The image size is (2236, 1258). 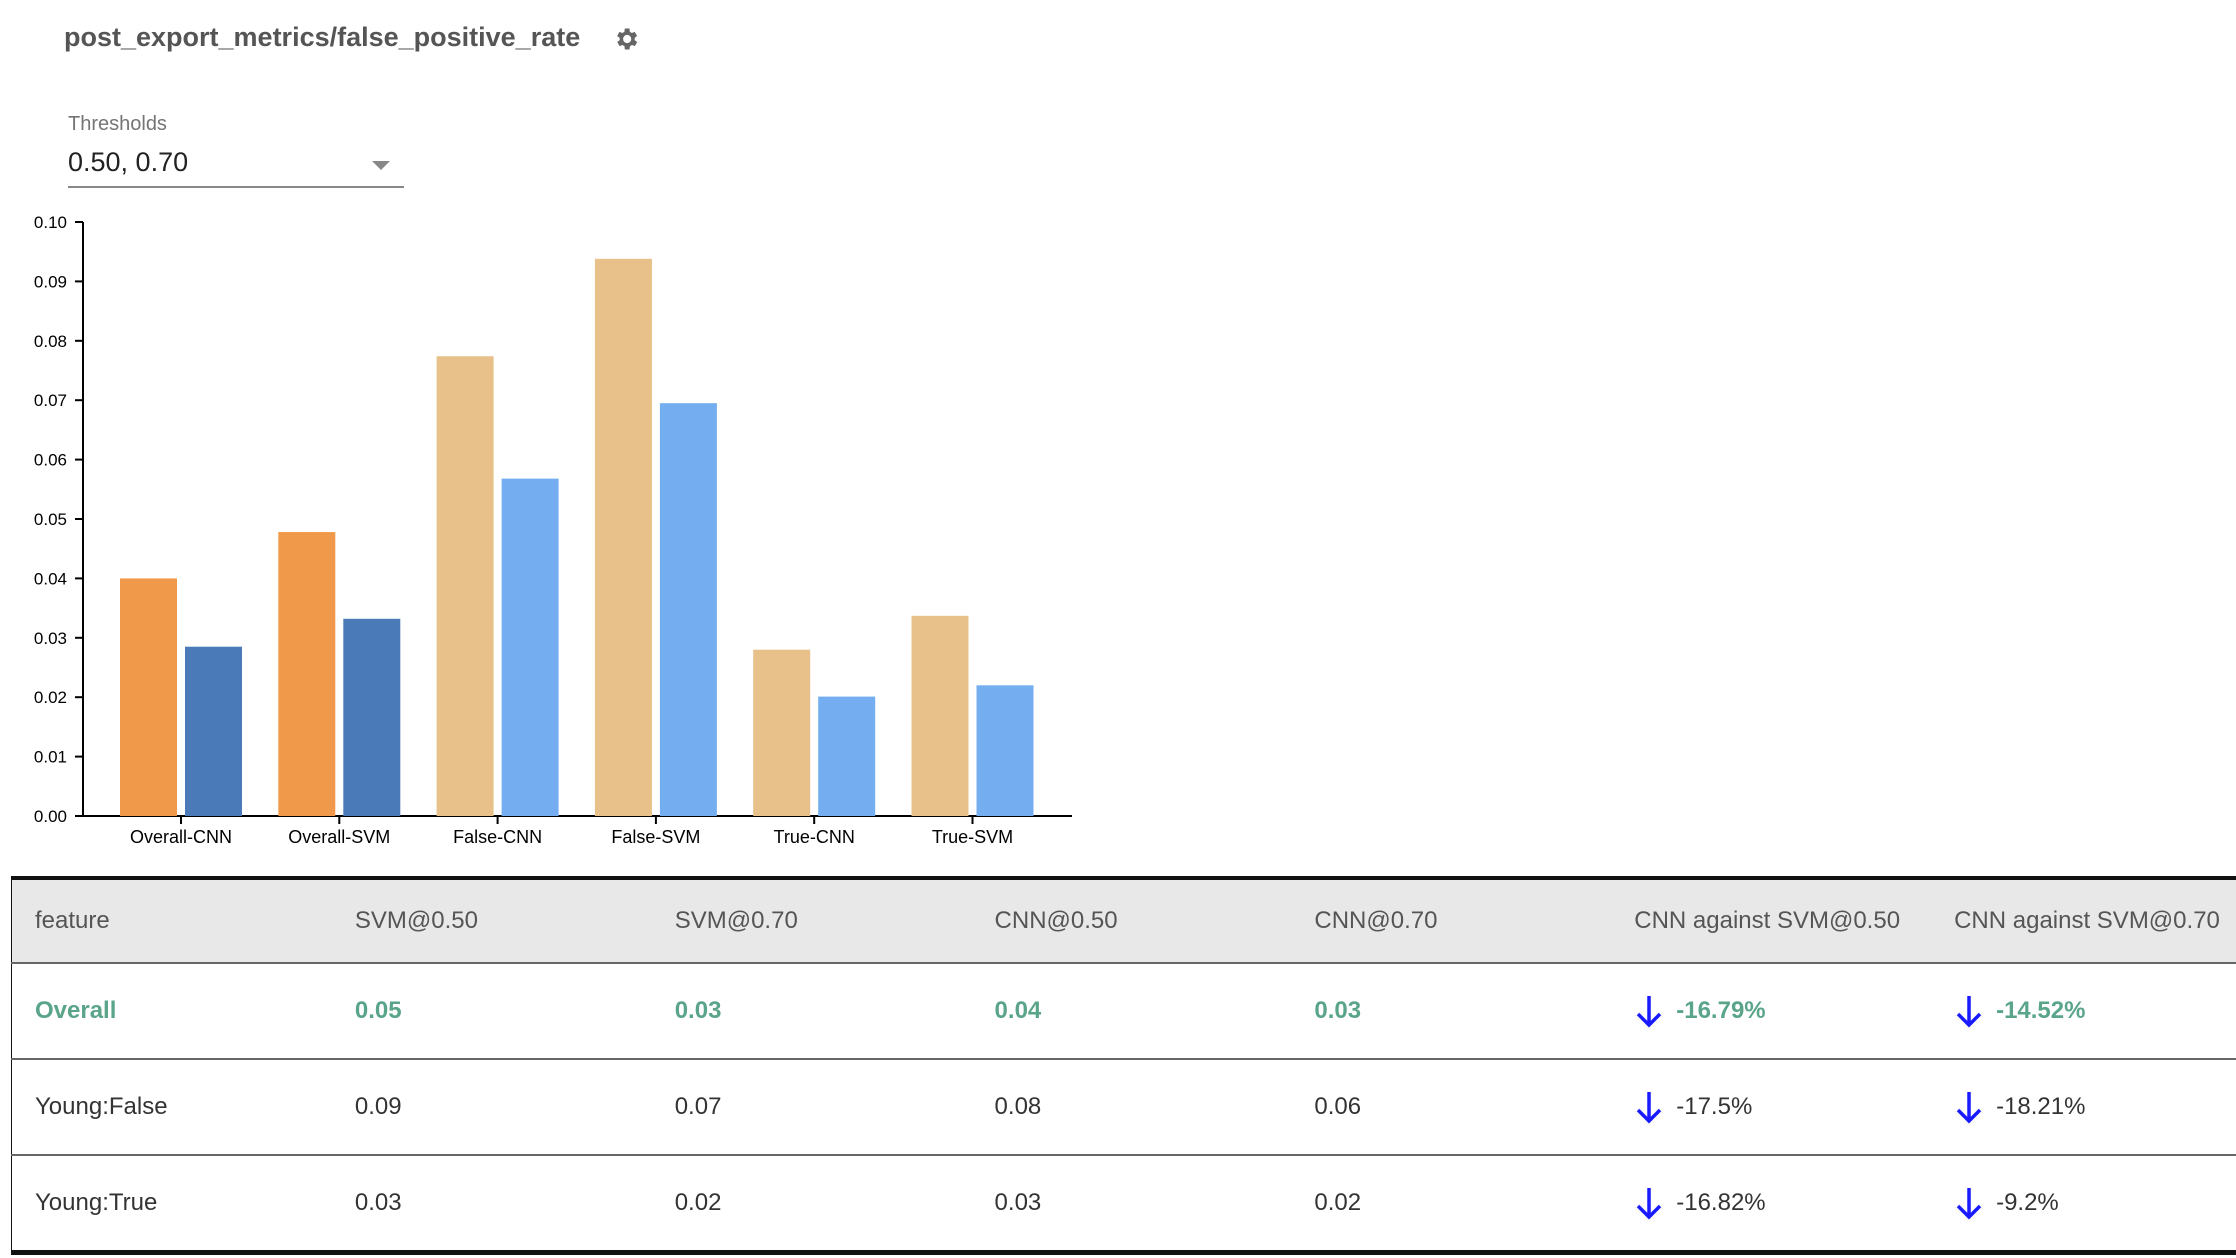 I want to click on value-cell: 0.06, so click(x=1451, y=1107).